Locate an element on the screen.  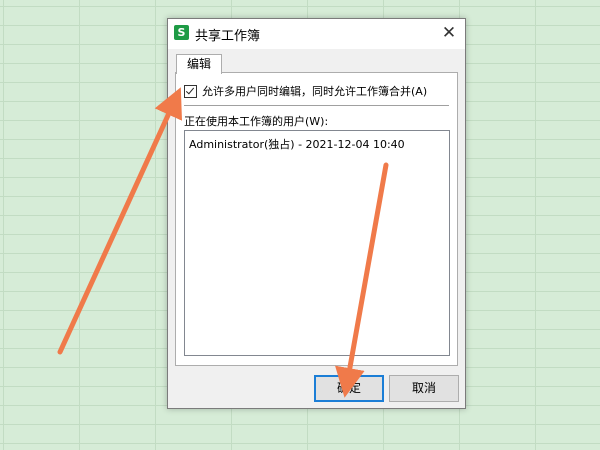
close-icon: ✕ is located at coordinates (449, 33).